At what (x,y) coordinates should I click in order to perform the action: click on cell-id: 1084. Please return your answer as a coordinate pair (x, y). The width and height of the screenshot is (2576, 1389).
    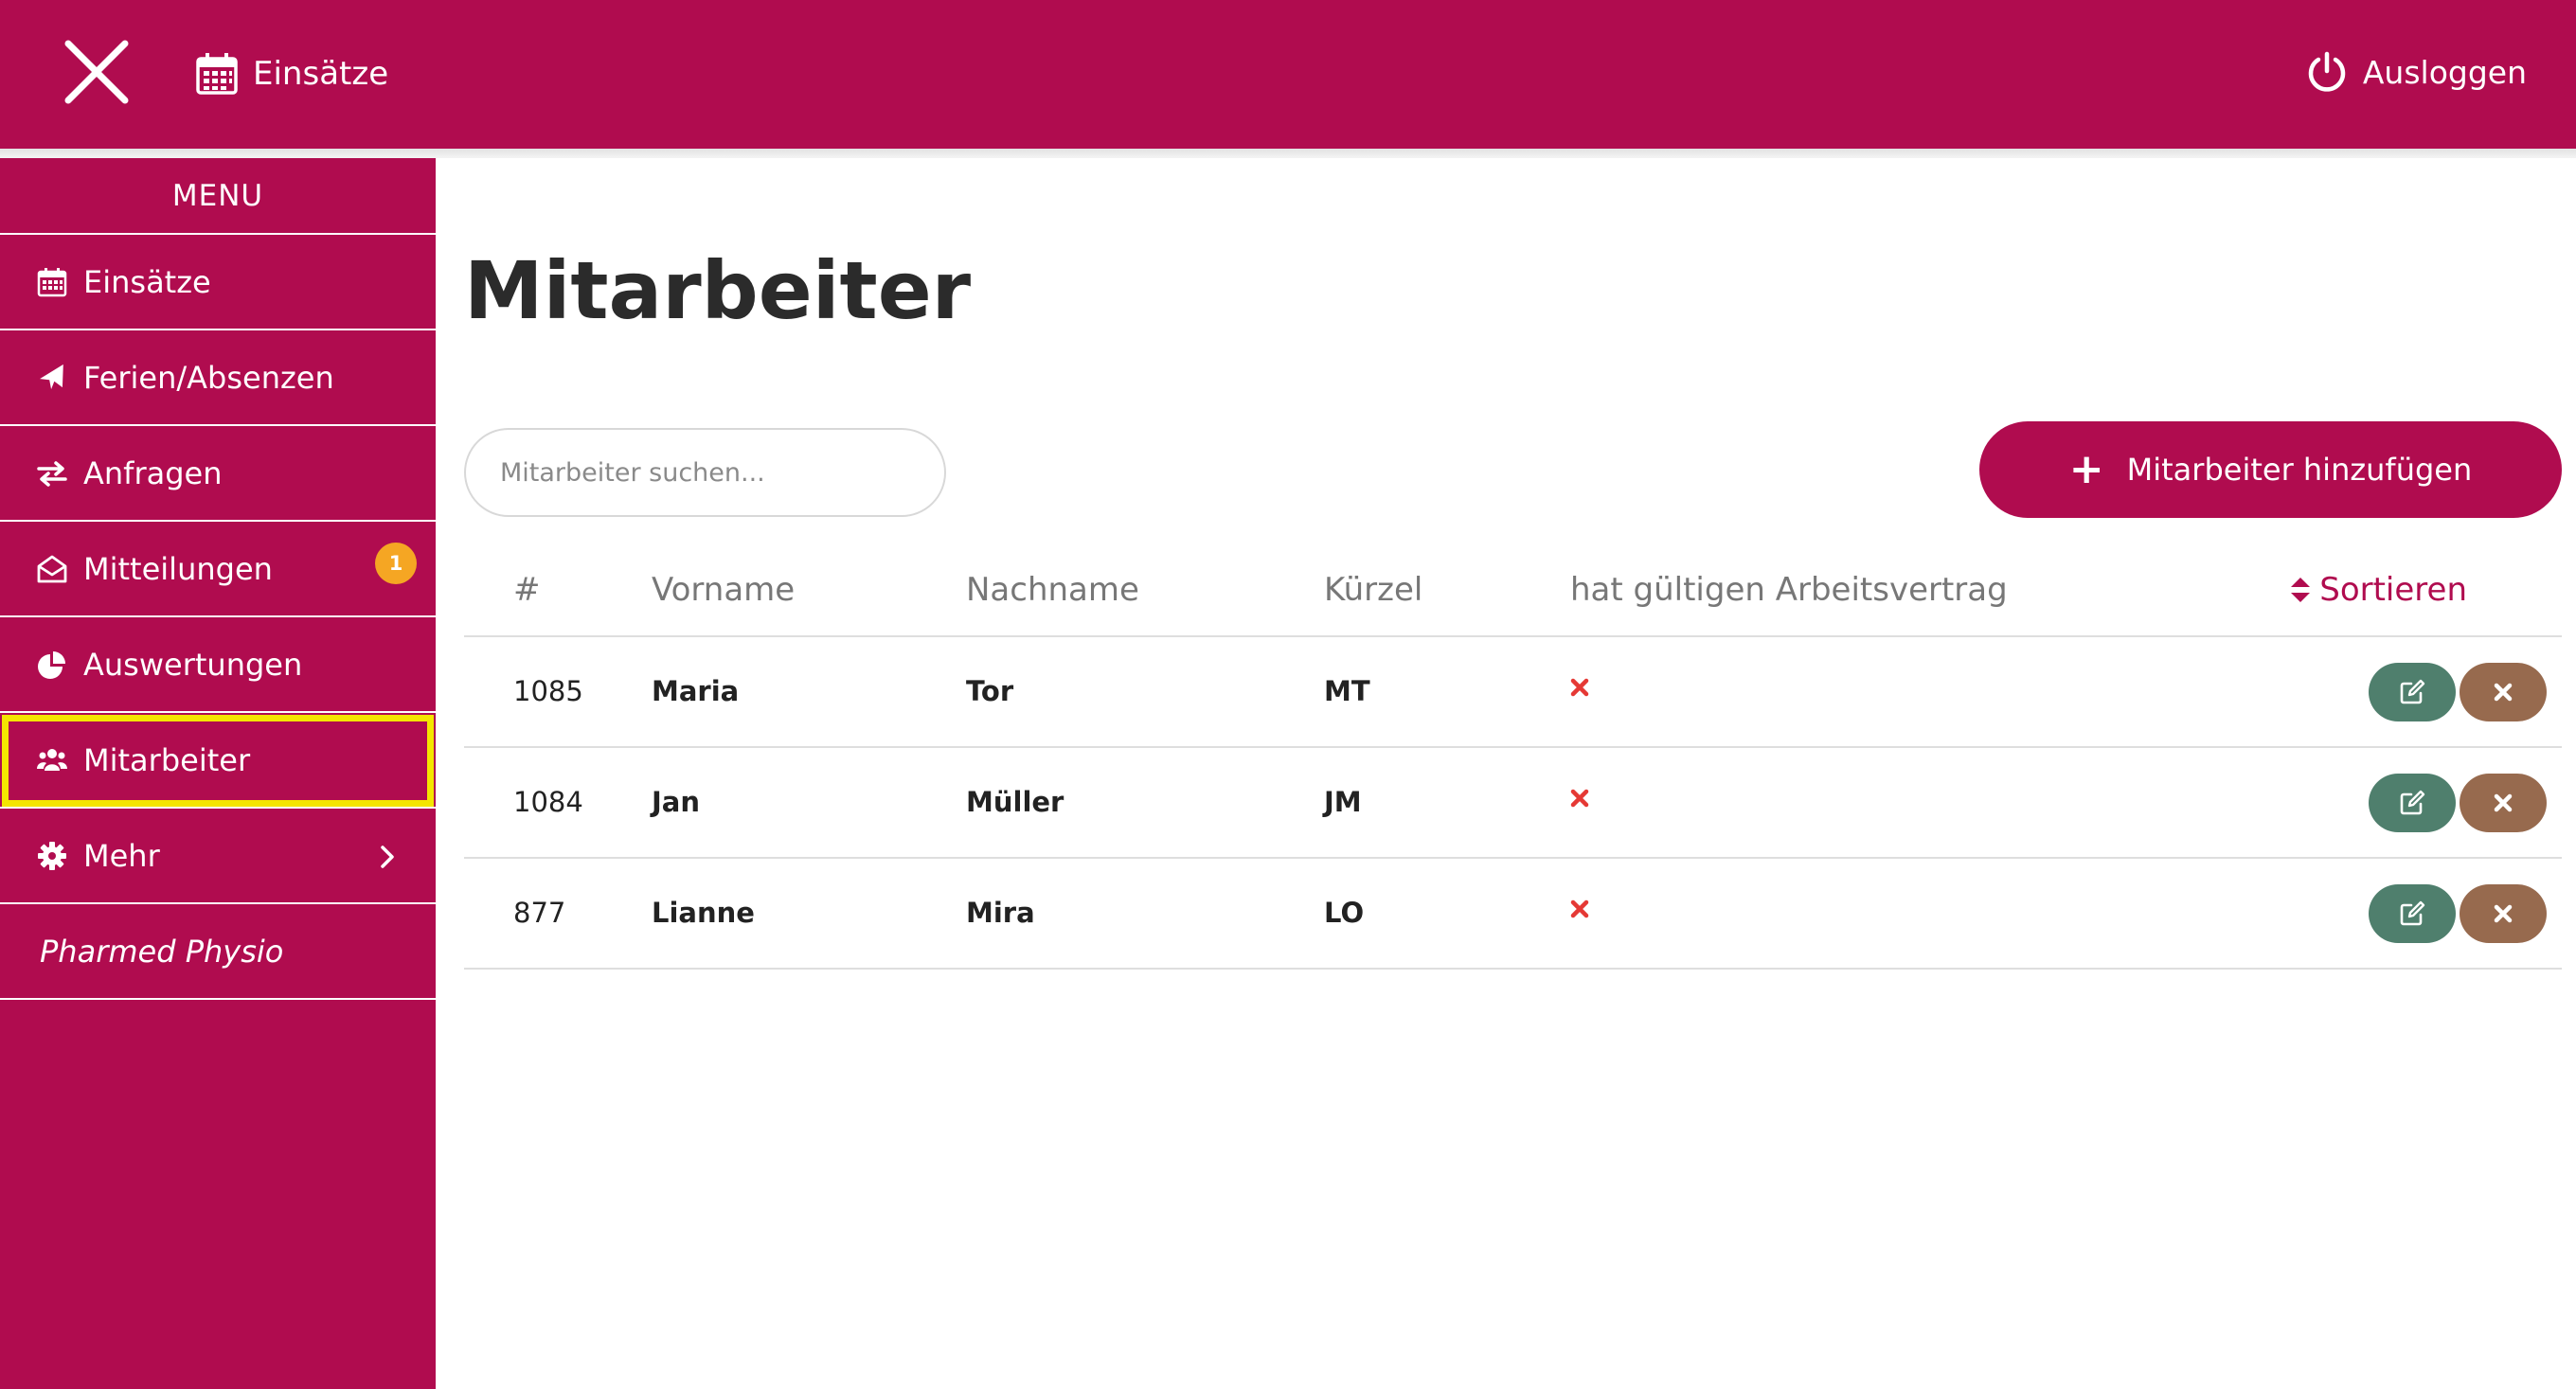
    Looking at the image, I should click on (548, 802).